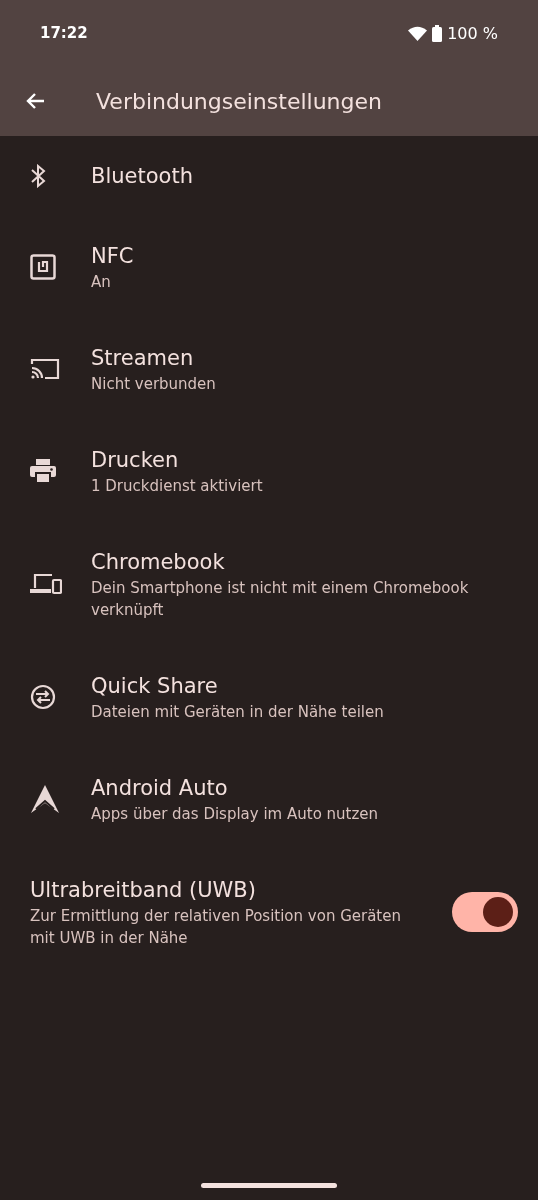  I want to click on bluetooth-icon, so click(38, 176).